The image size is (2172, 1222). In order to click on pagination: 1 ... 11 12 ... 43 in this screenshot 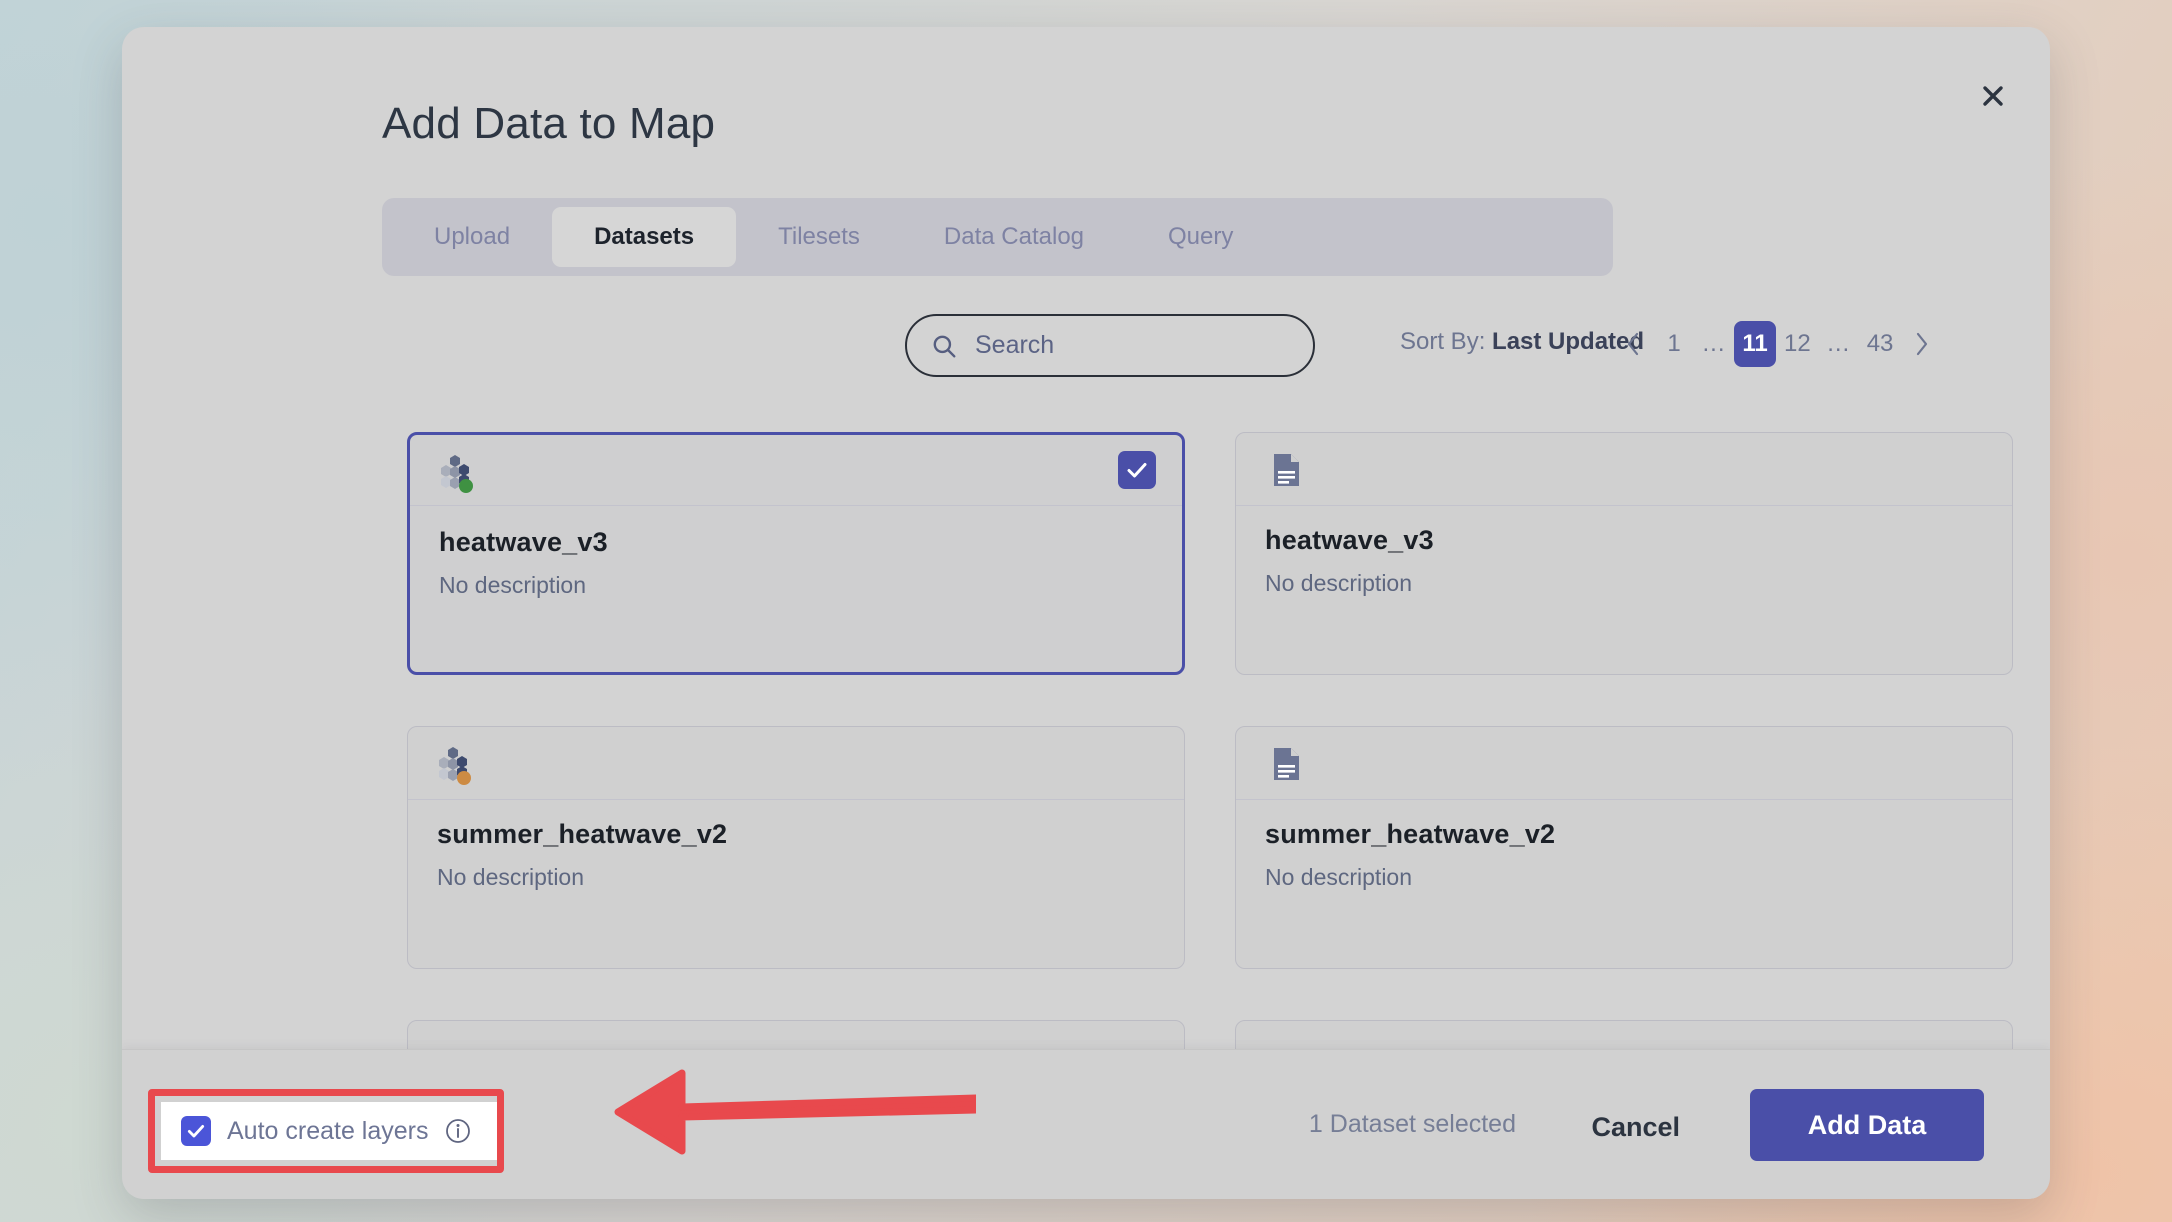, I will do `click(1777, 344)`.